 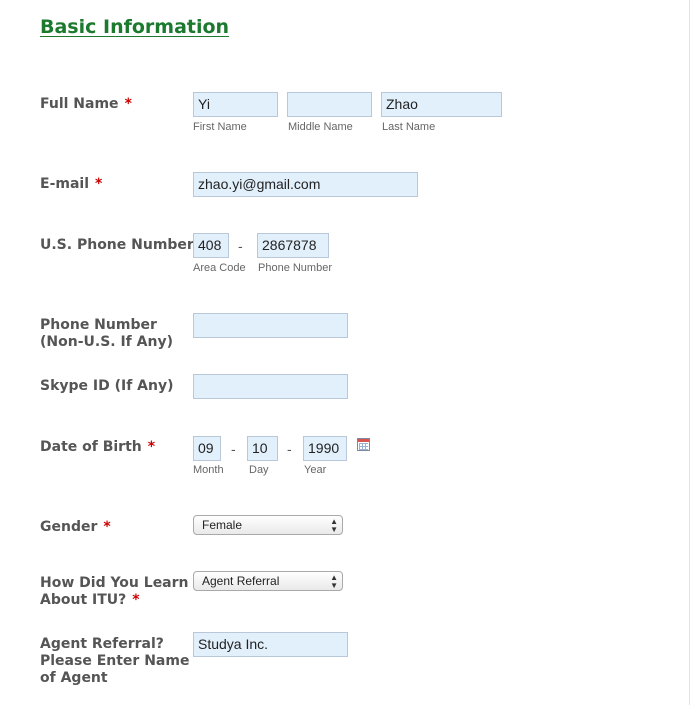 I want to click on learn-about-select: Agent Referral ▲ ▼, so click(x=268, y=581).